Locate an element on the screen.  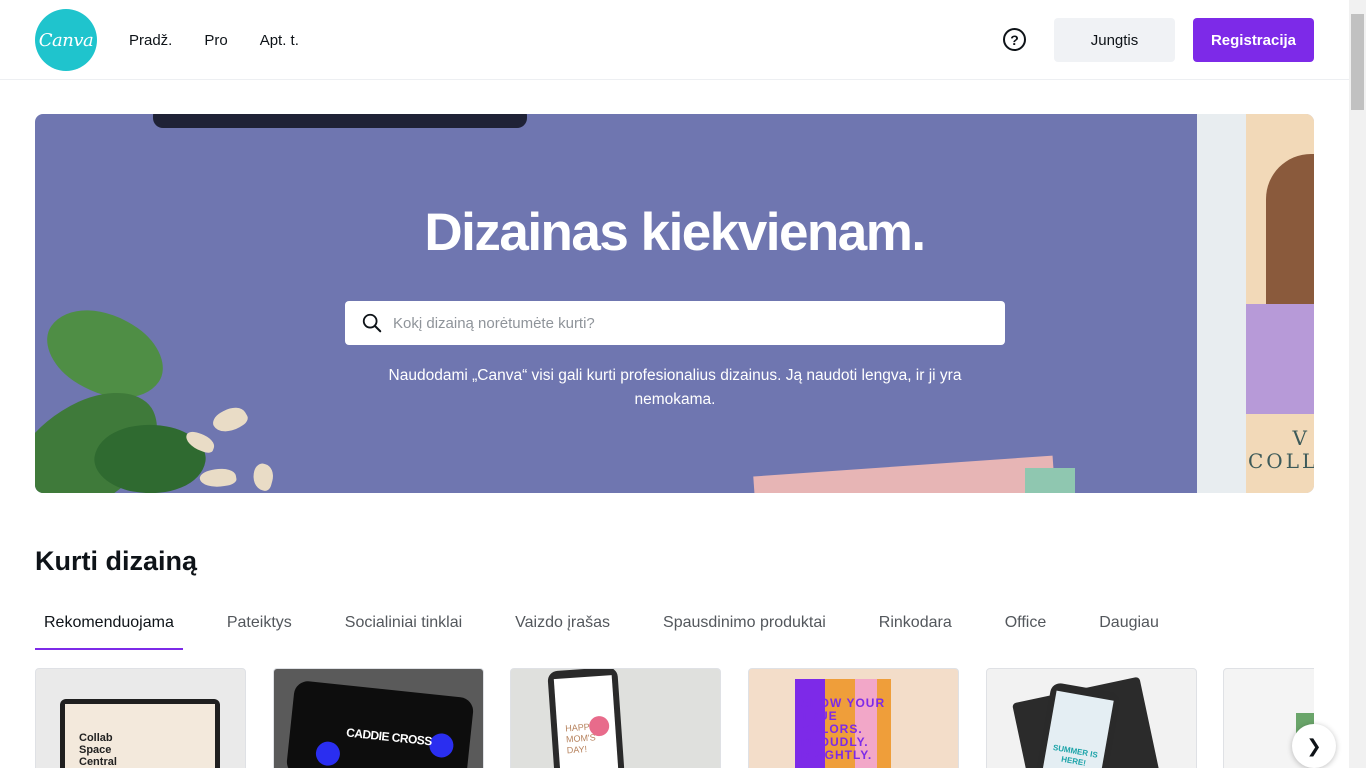
design-search-bar is located at coordinates (675, 323).